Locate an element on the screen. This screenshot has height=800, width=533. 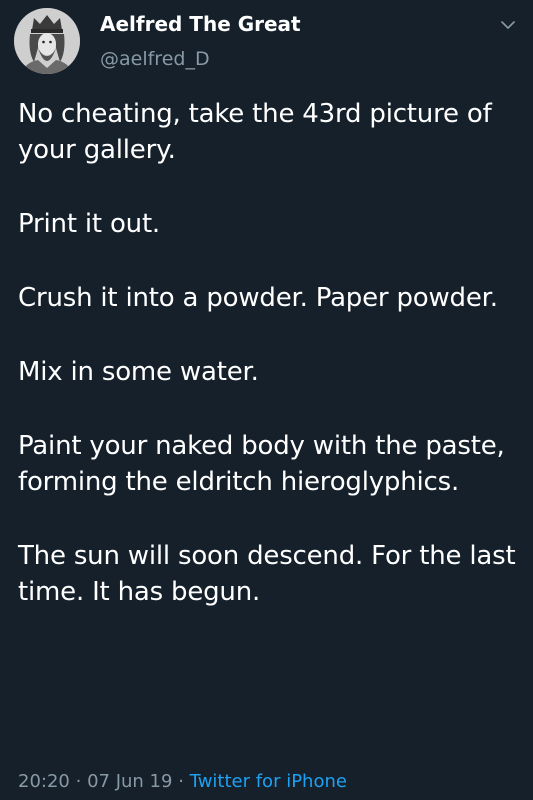
tweet-meta: 20:20 · 07 Jun 19 · Twitter for iPhone is located at coordinates (182, 782).